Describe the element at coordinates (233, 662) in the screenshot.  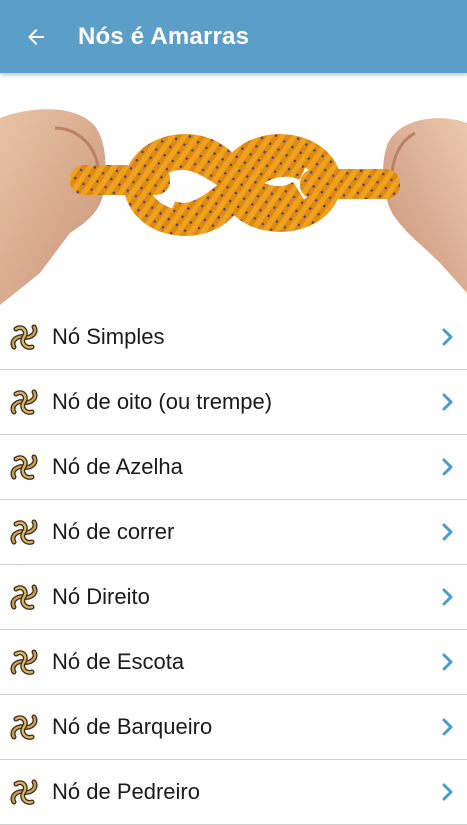
I see `list-item: Nó de Escota` at that location.